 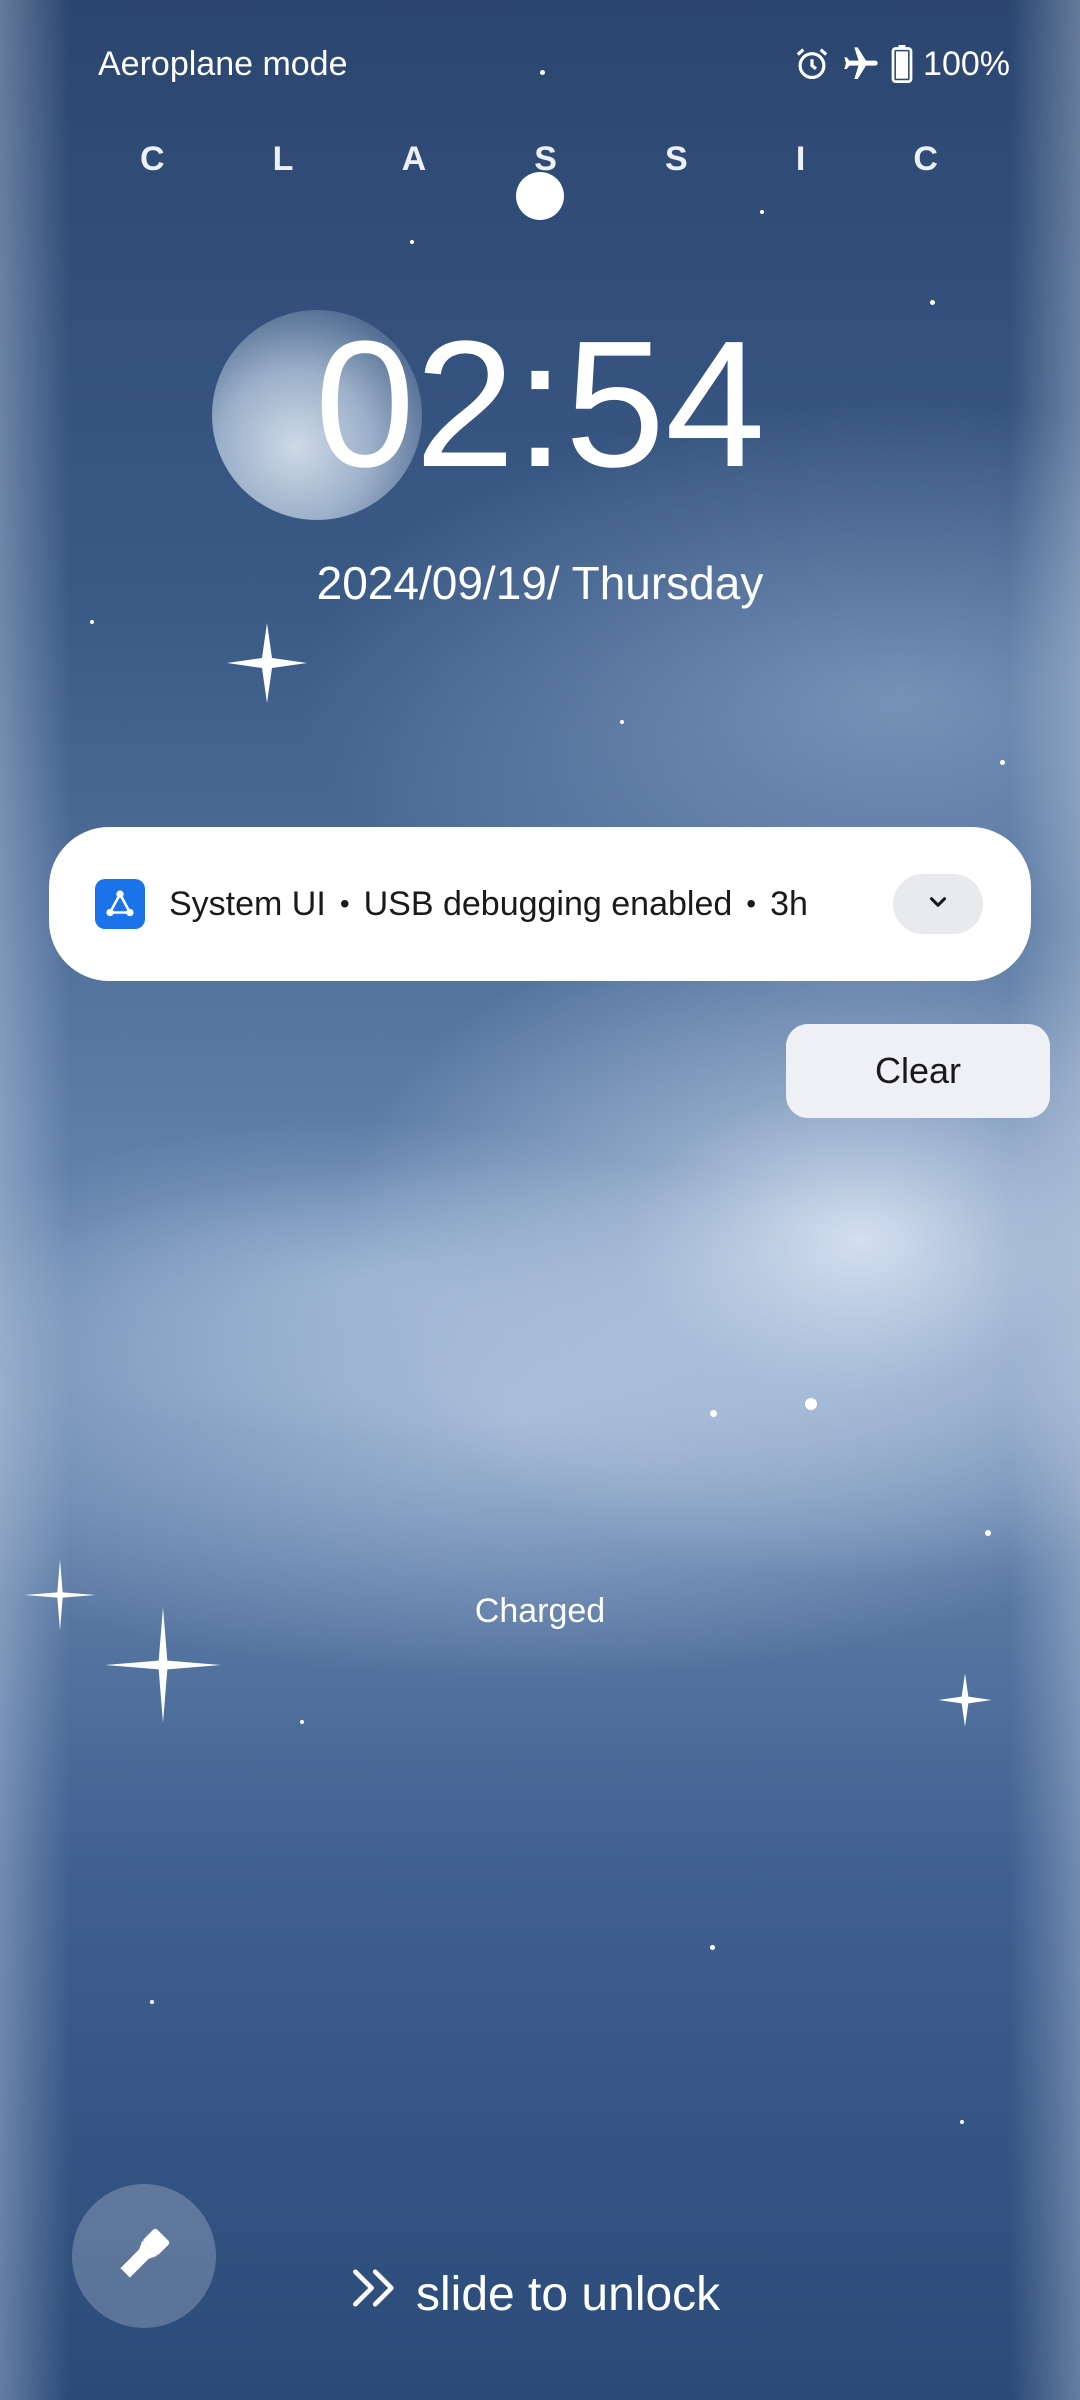 What do you see at coordinates (548, 903) in the screenshot?
I see `notification-title: USB debugging enabled` at bounding box center [548, 903].